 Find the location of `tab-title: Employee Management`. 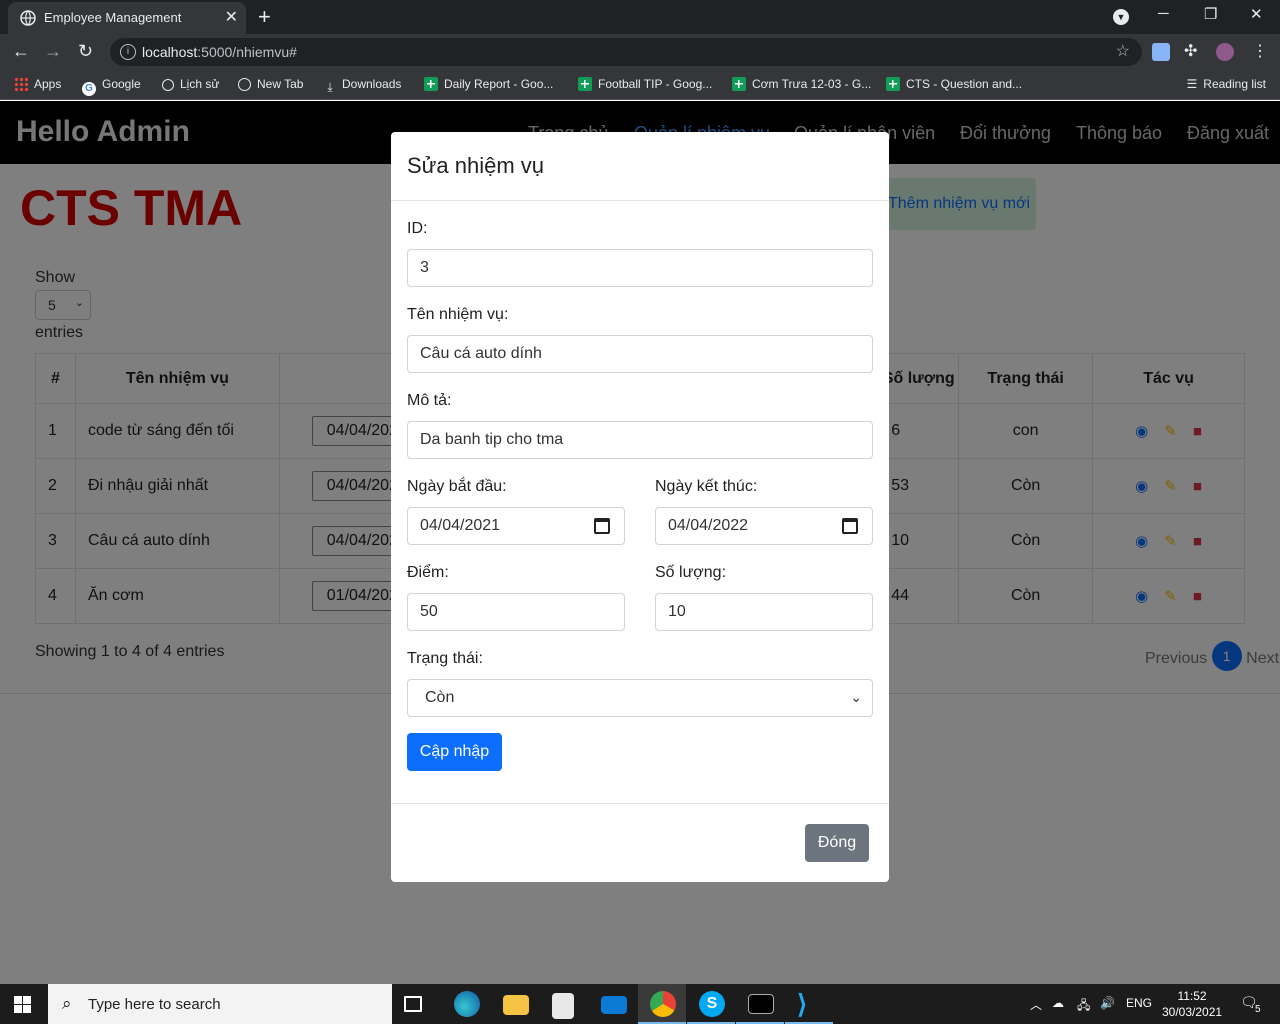

tab-title: Employee Management is located at coordinates (113, 17).